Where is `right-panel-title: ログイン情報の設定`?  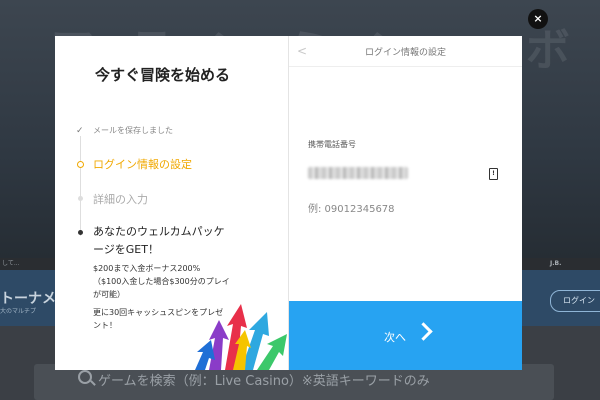 right-panel-title: ログイン情報の設定 is located at coordinates (405, 53).